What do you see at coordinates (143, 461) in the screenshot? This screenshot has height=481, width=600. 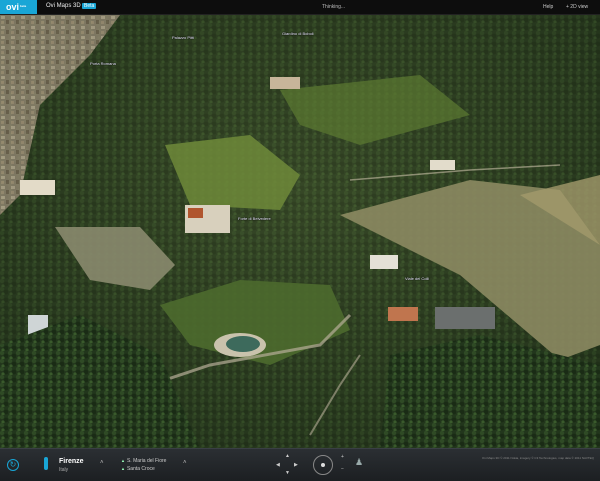 I see `poi-link: ▲ S. Maria del Fiore` at bounding box center [143, 461].